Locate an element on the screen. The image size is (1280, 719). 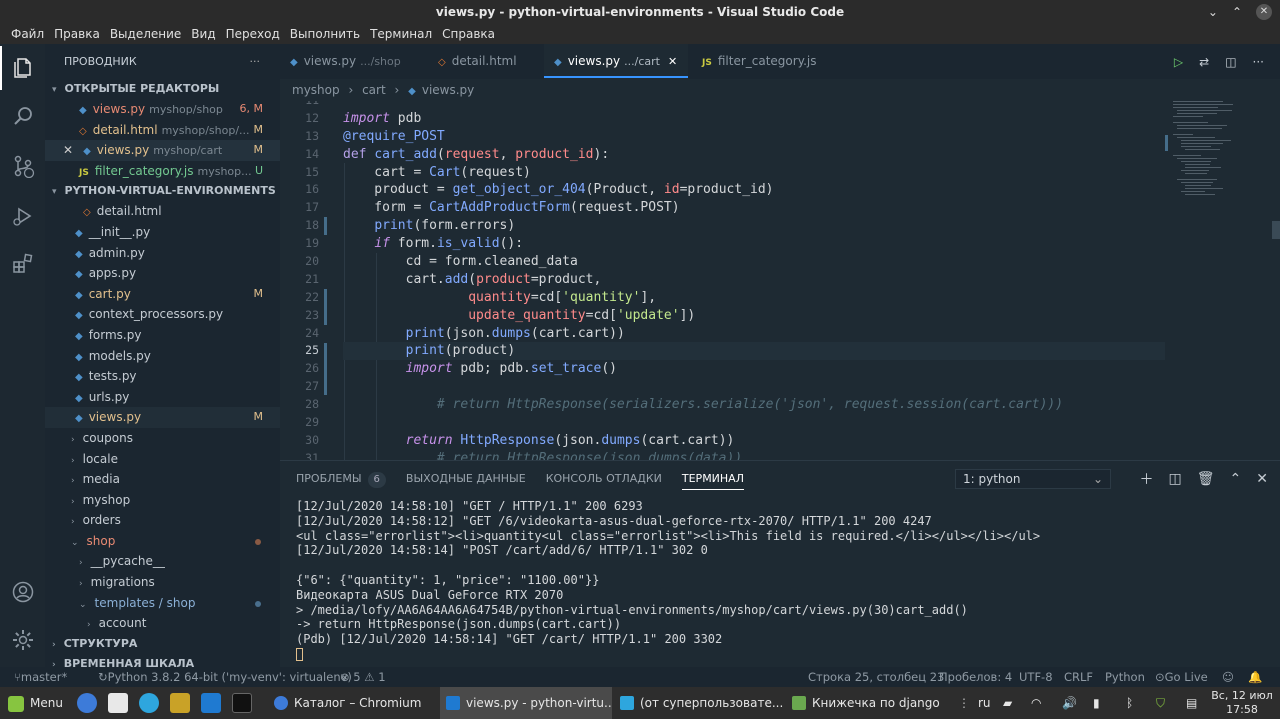
source-control-icon is located at coordinates (22, 166).